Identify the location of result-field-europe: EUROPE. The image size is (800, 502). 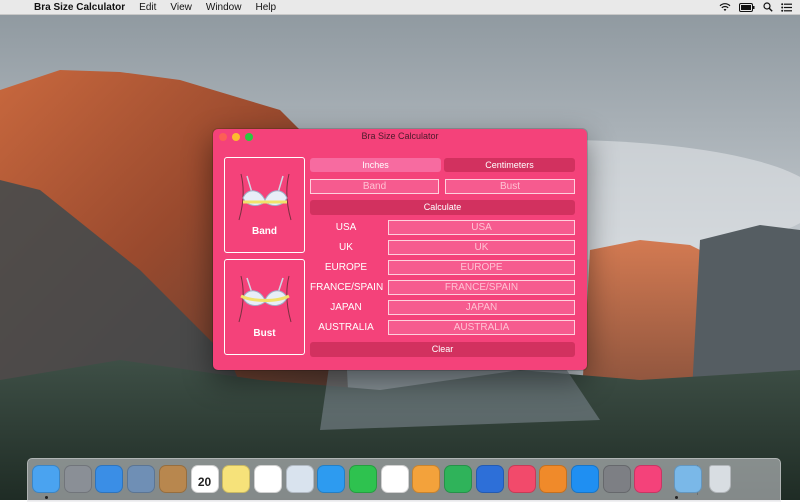
(481, 267).